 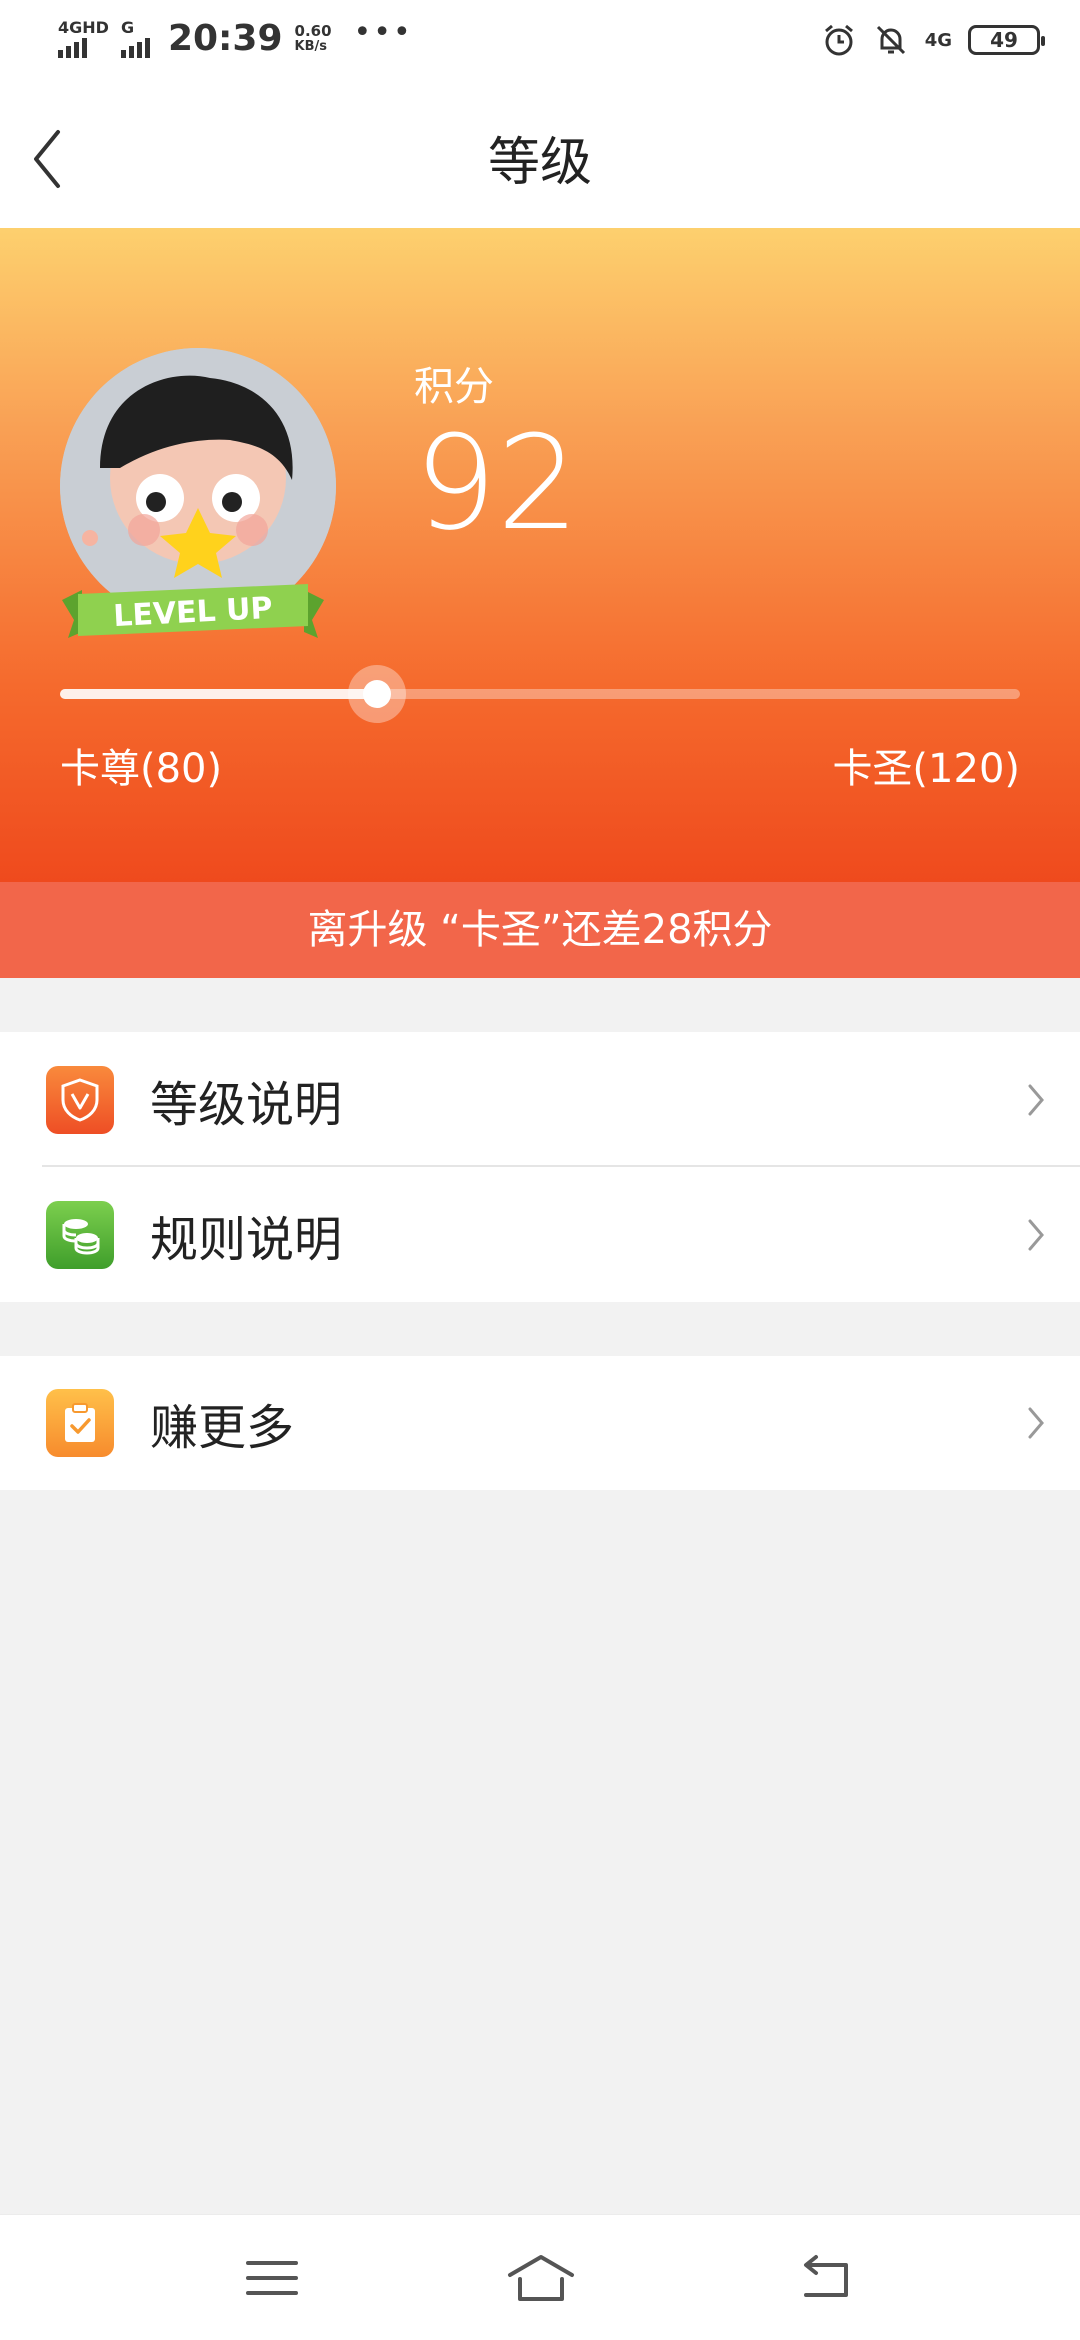 What do you see at coordinates (80, 1423) in the screenshot?
I see `clipboard-check-icon` at bounding box center [80, 1423].